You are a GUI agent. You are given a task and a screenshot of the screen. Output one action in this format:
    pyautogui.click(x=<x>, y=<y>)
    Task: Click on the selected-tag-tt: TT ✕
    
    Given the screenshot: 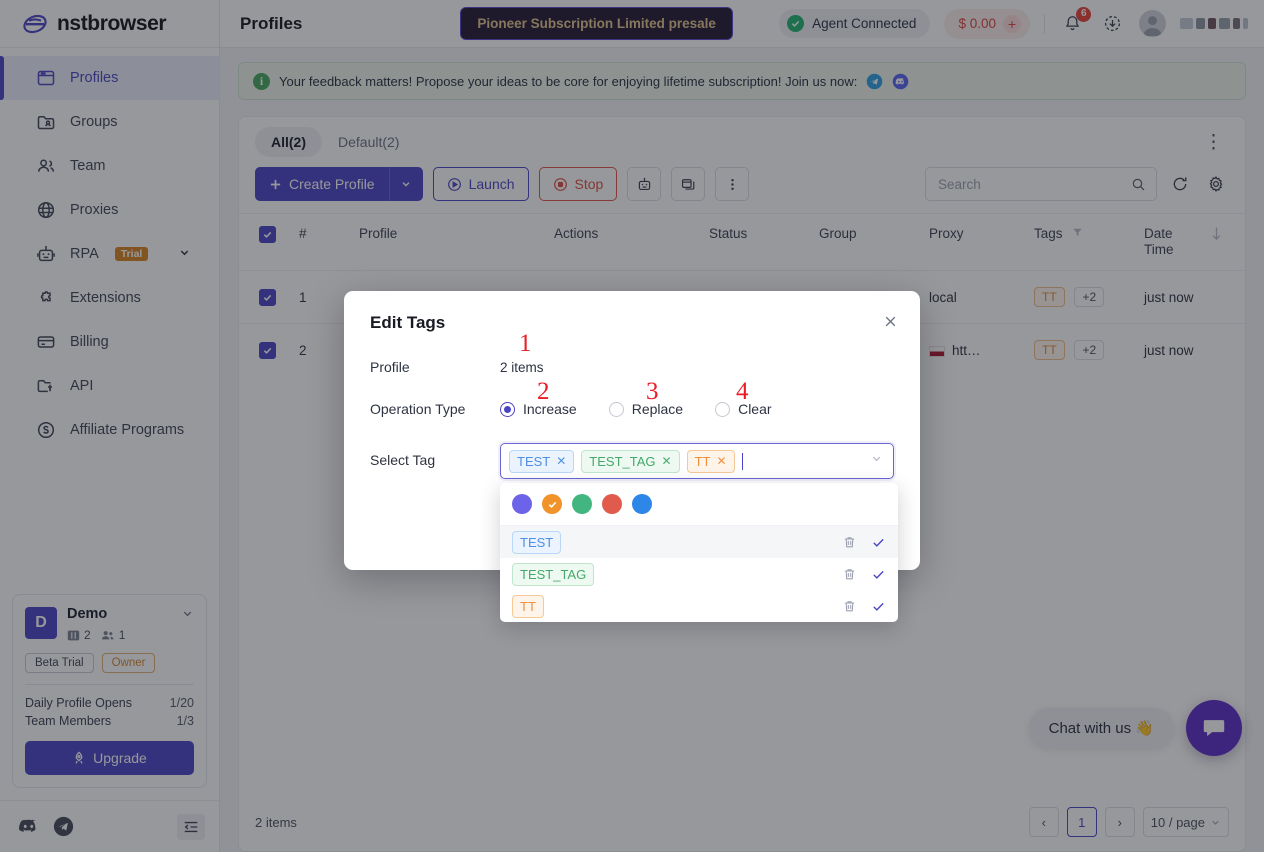 What is the action you would take?
    pyautogui.click(x=710, y=461)
    